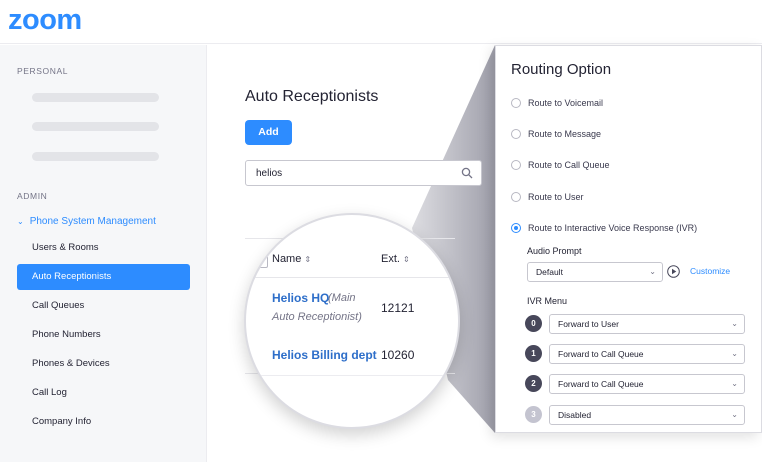 The image size is (762, 462). I want to click on sidebar-group-phone-system: ⌄ Phone System Management, so click(86, 221).